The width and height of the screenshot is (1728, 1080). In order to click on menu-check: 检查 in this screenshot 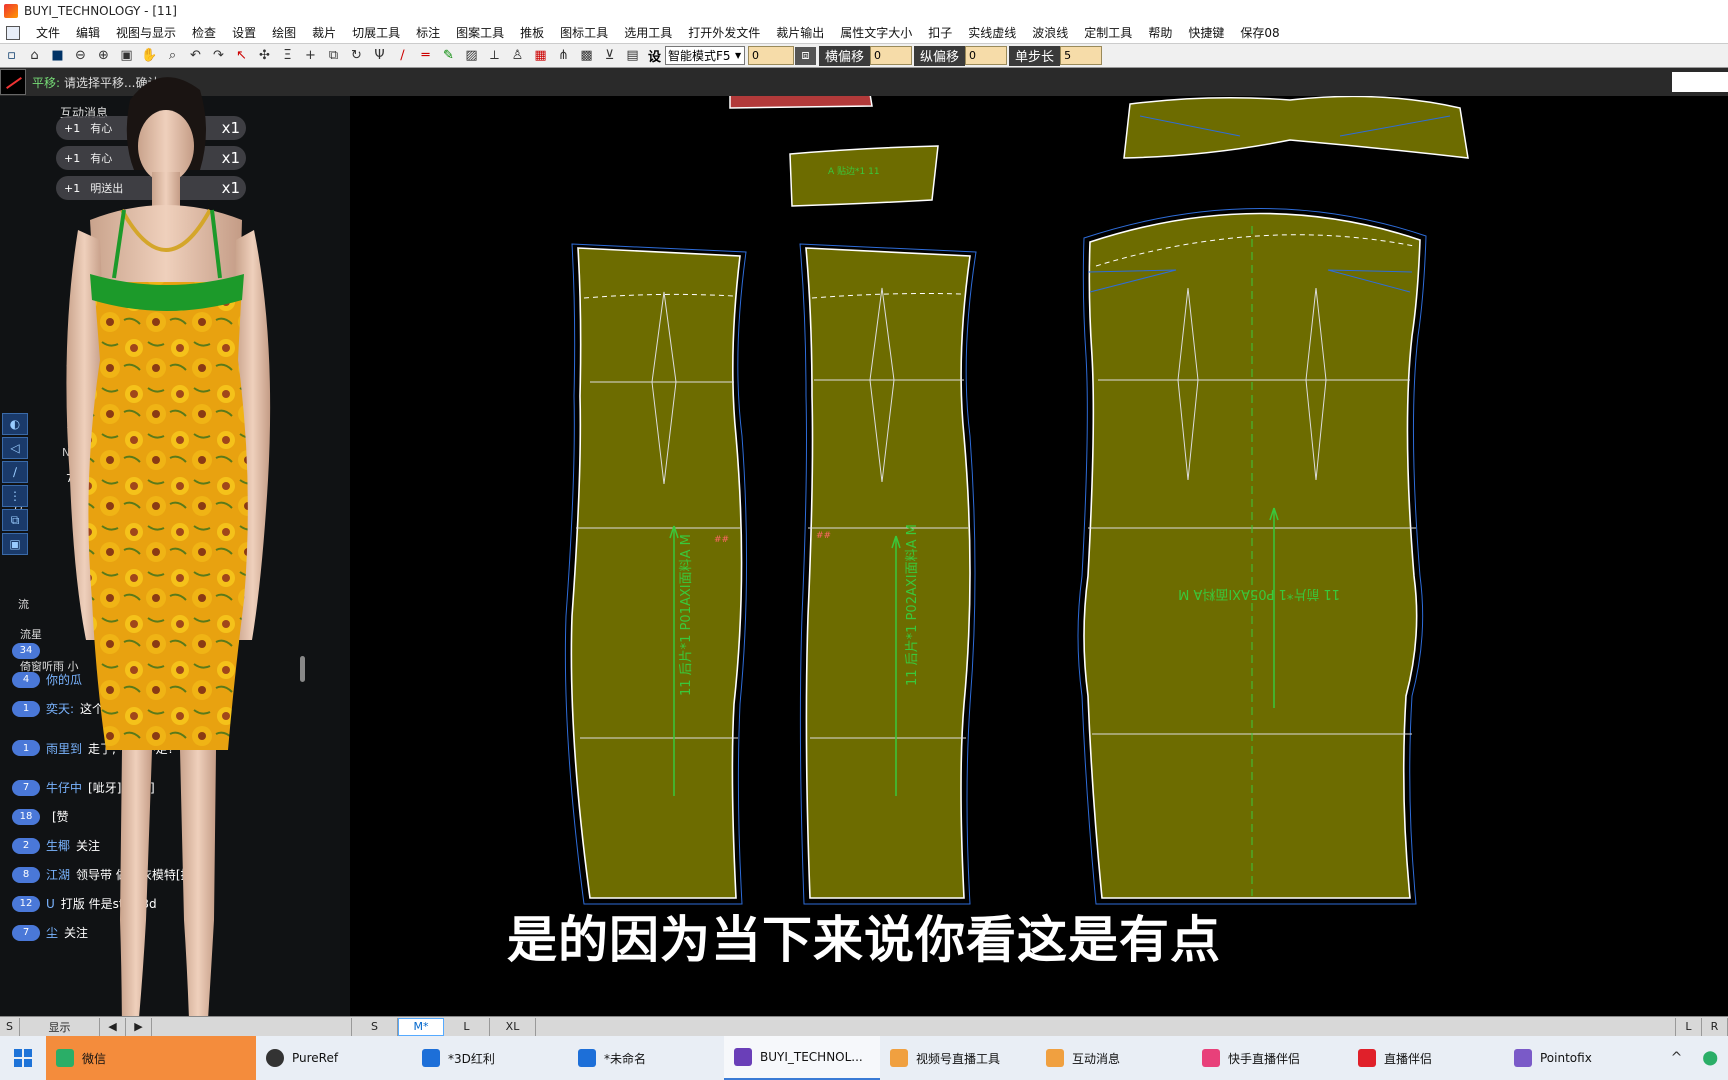, I will do `click(204, 32)`.